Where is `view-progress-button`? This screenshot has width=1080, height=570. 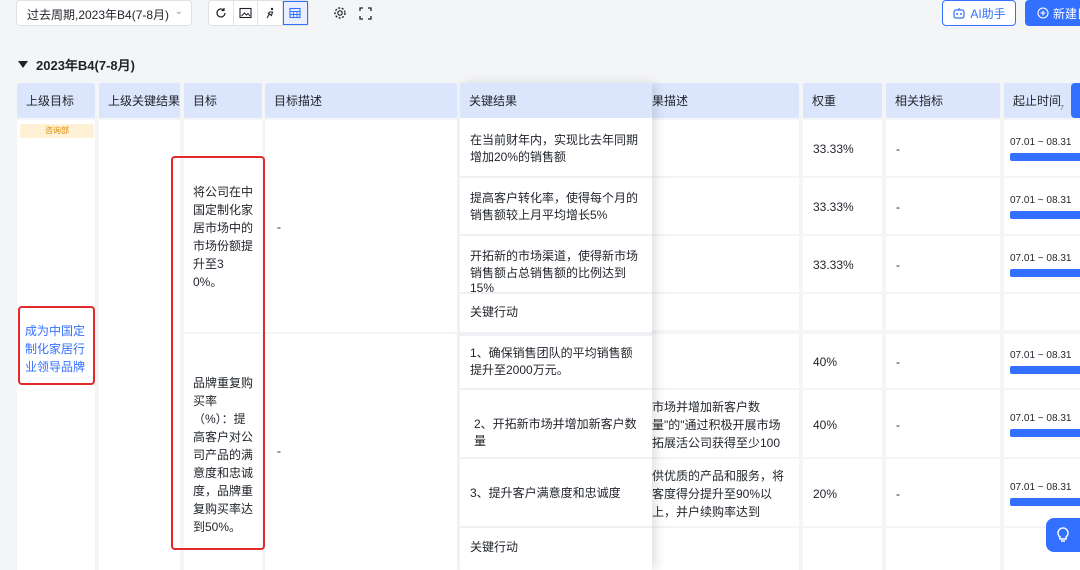
view-progress-button is located at coordinates (270, 13).